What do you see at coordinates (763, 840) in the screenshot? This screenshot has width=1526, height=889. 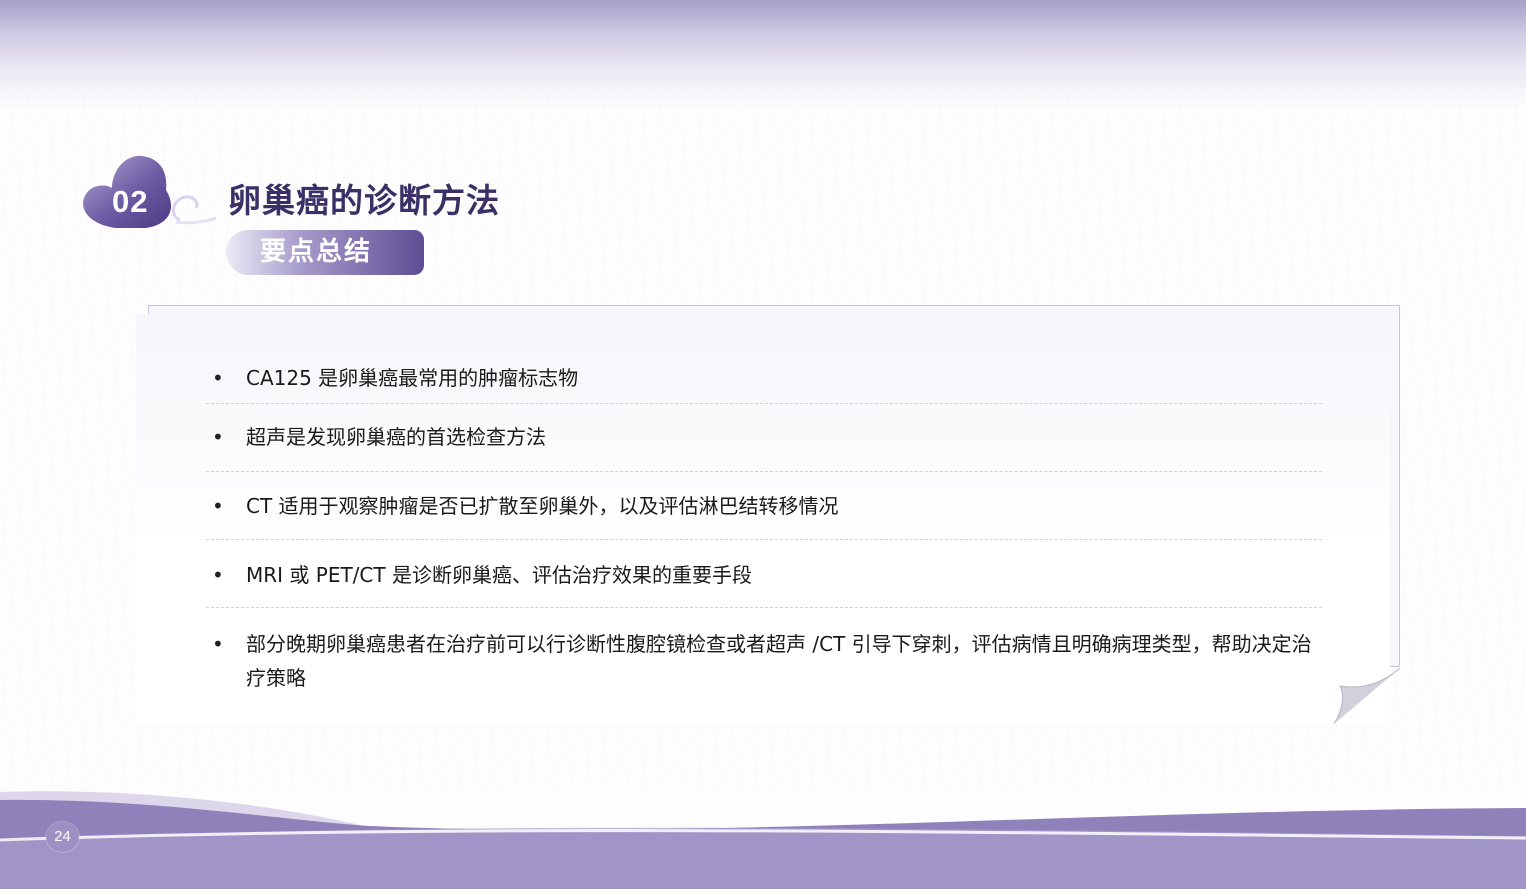 I see `bottom-wave-decoration` at bounding box center [763, 840].